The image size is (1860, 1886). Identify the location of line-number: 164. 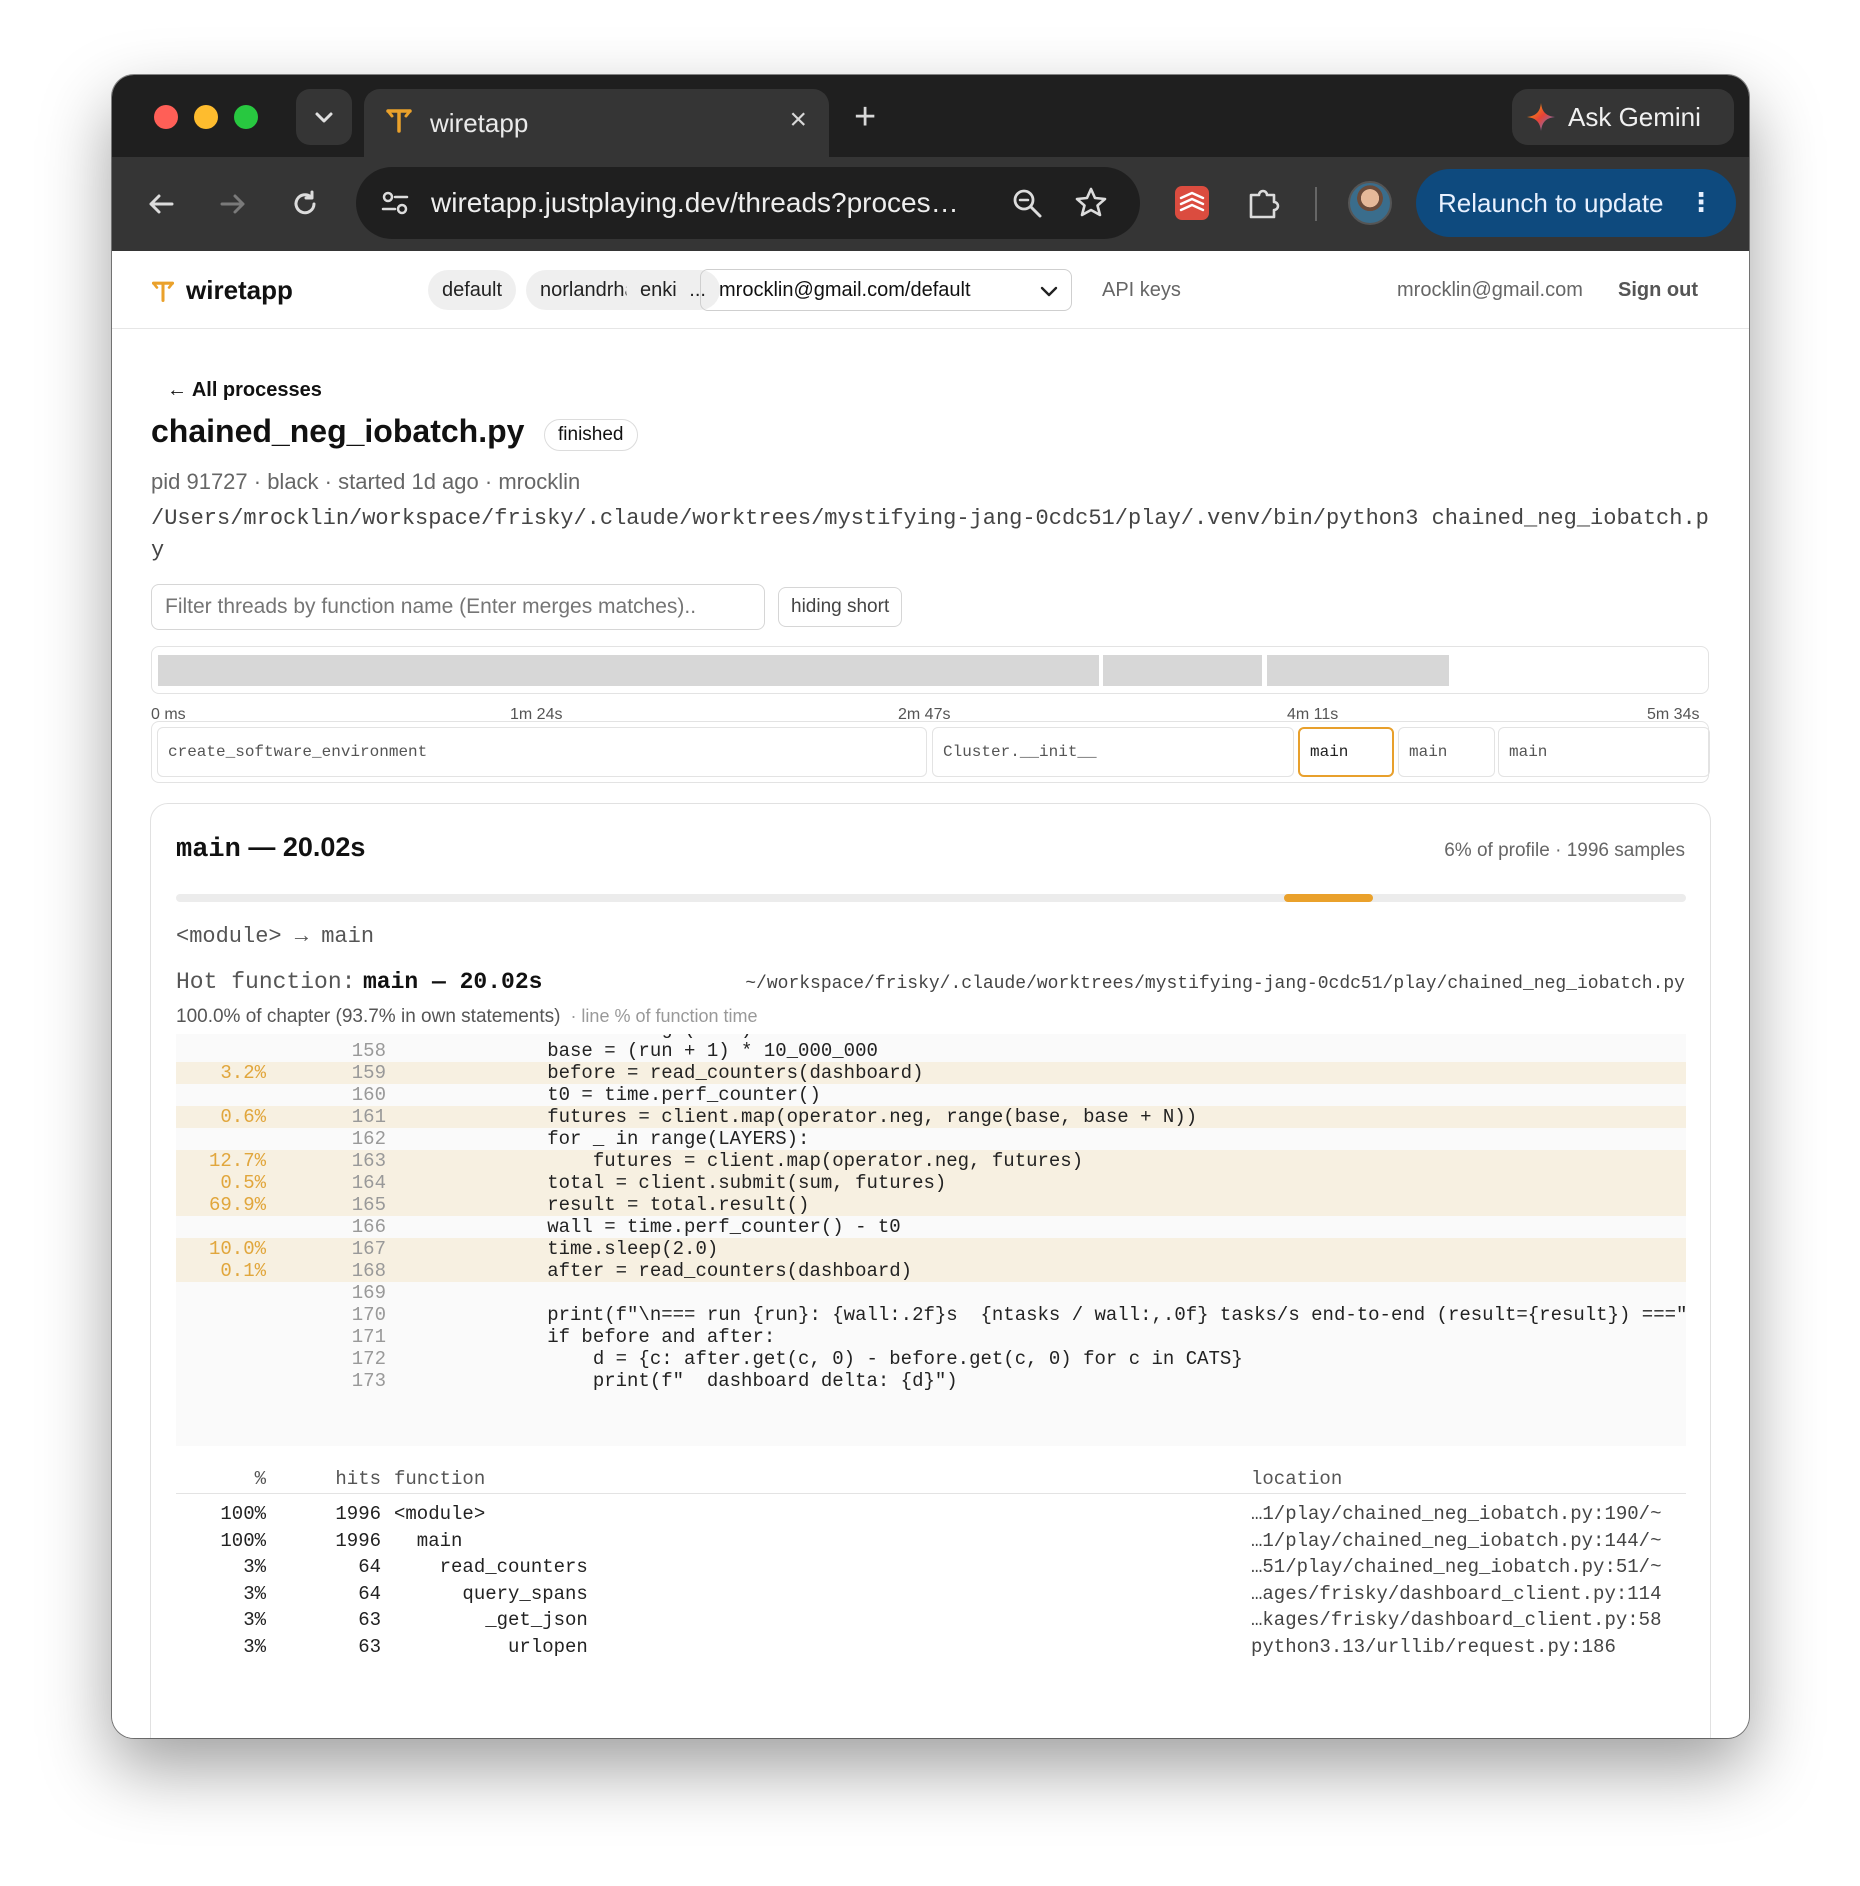
(368, 1183).